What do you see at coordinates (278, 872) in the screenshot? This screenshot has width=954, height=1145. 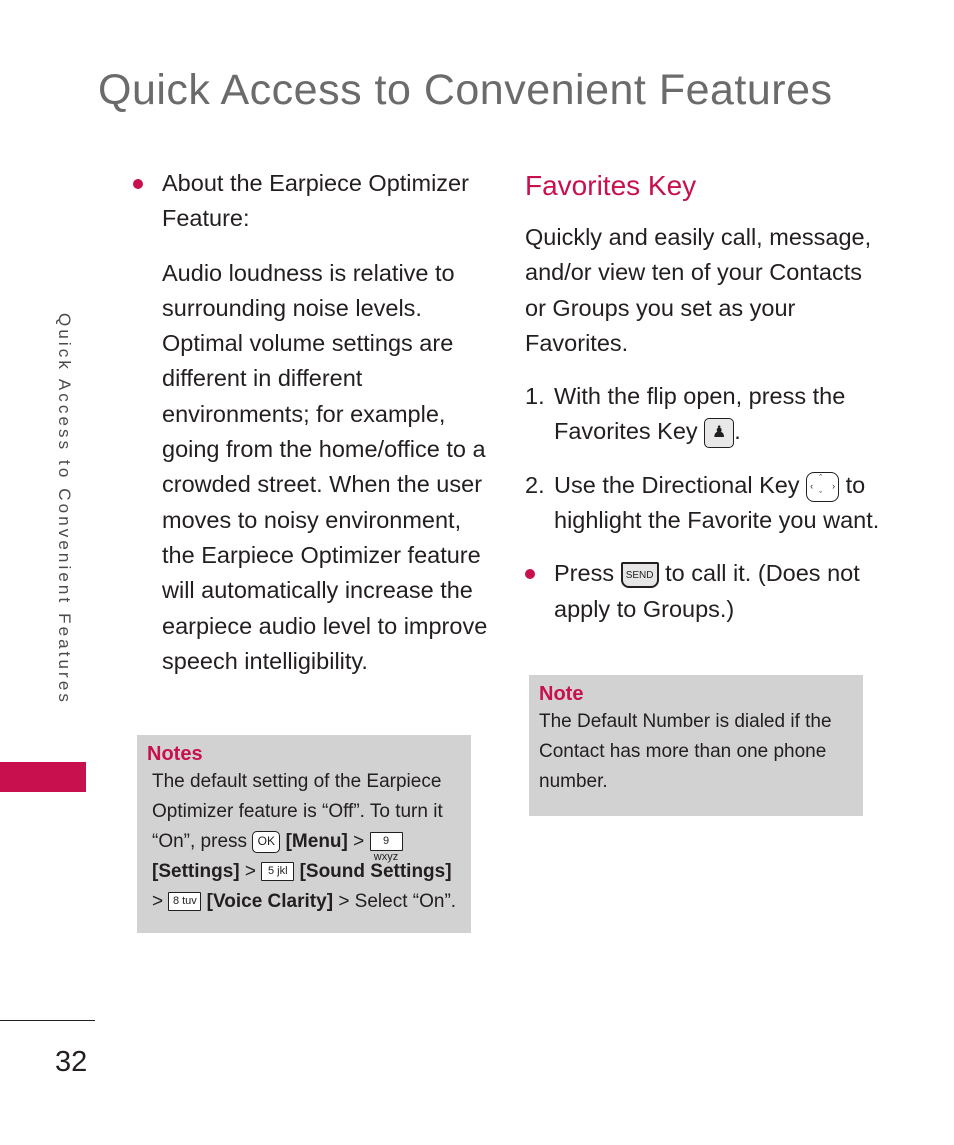 I see `key-5-icon: 5 jkl` at bounding box center [278, 872].